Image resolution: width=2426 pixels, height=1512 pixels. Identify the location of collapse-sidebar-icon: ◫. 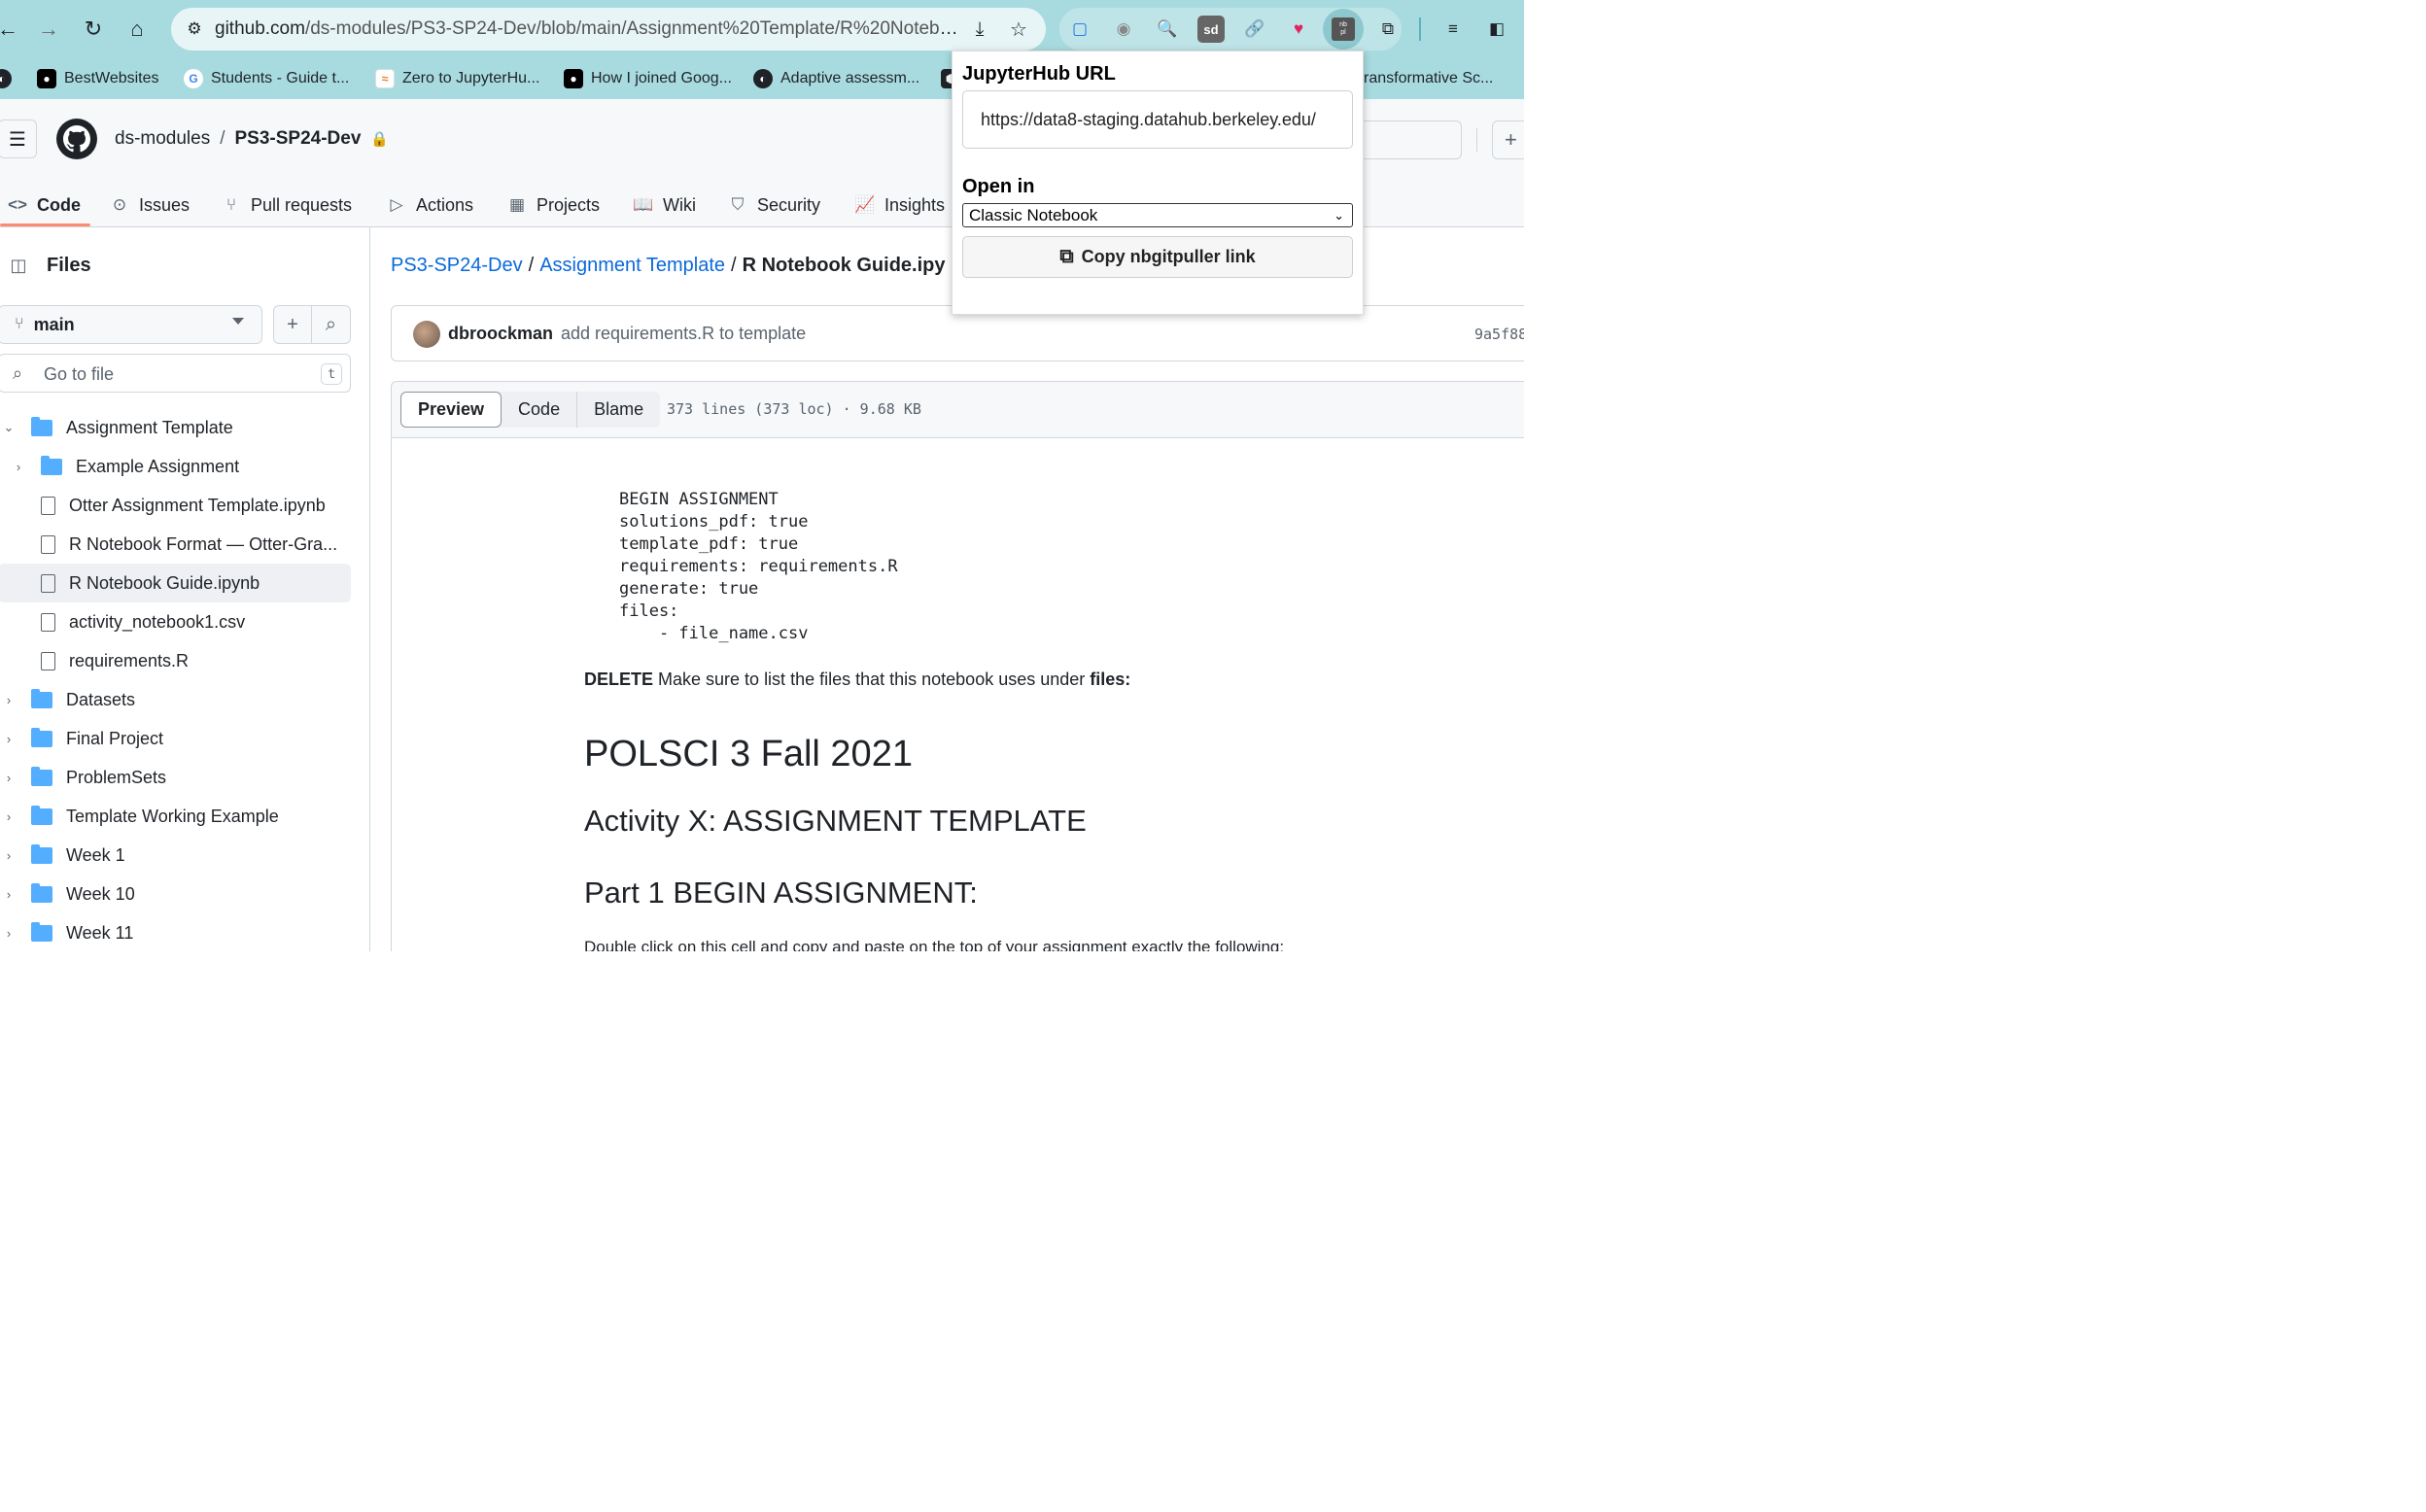
(18, 265).